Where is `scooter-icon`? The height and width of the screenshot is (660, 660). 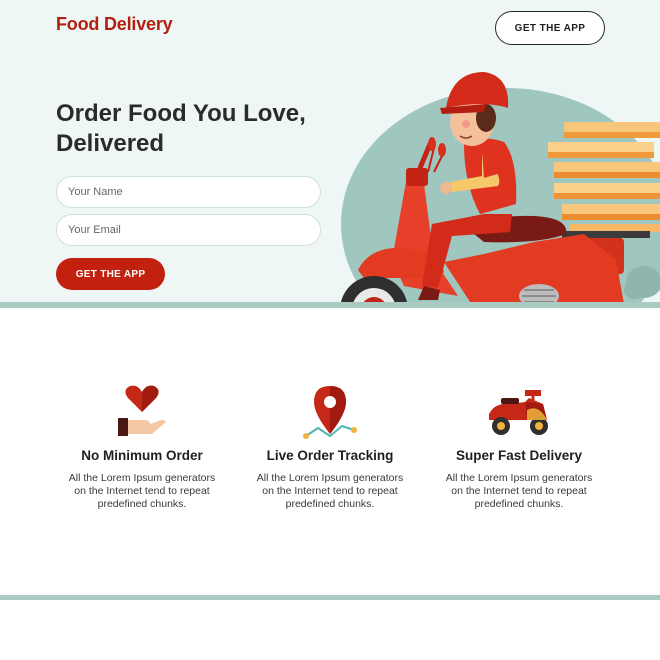
scooter-icon is located at coordinates (518, 412).